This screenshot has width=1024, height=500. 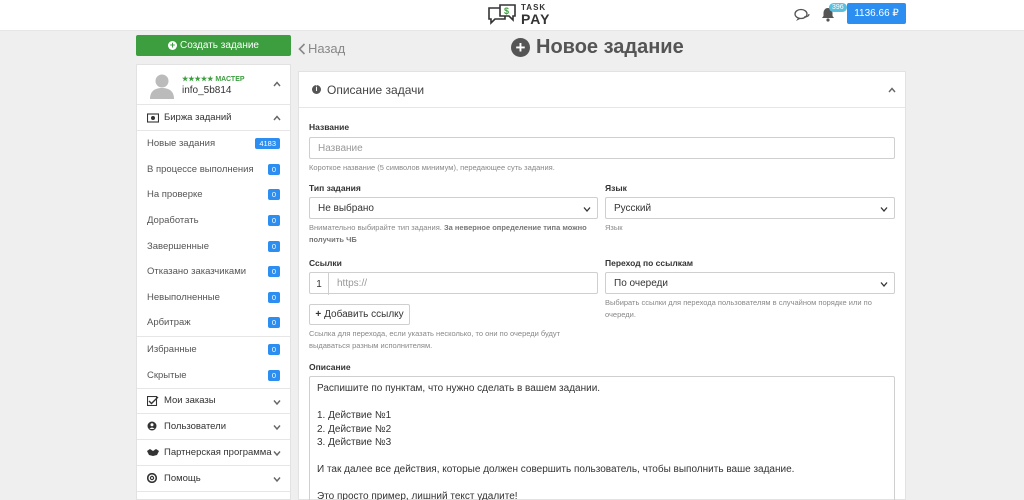 What do you see at coordinates (876, 13) in the screenshot?
I see `balance-button: 1136.66 ₽` at bounding box center [876, 13].